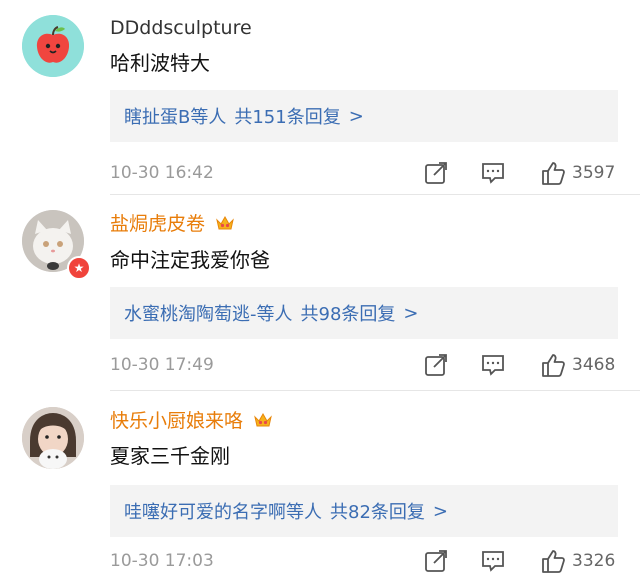 Image resolution: width=640 pixels, height=584 pixels. Describe the element at coordinates (177, 421) in the screenshot. I see `username-label: 快乐小厨娘来咯` at that location.